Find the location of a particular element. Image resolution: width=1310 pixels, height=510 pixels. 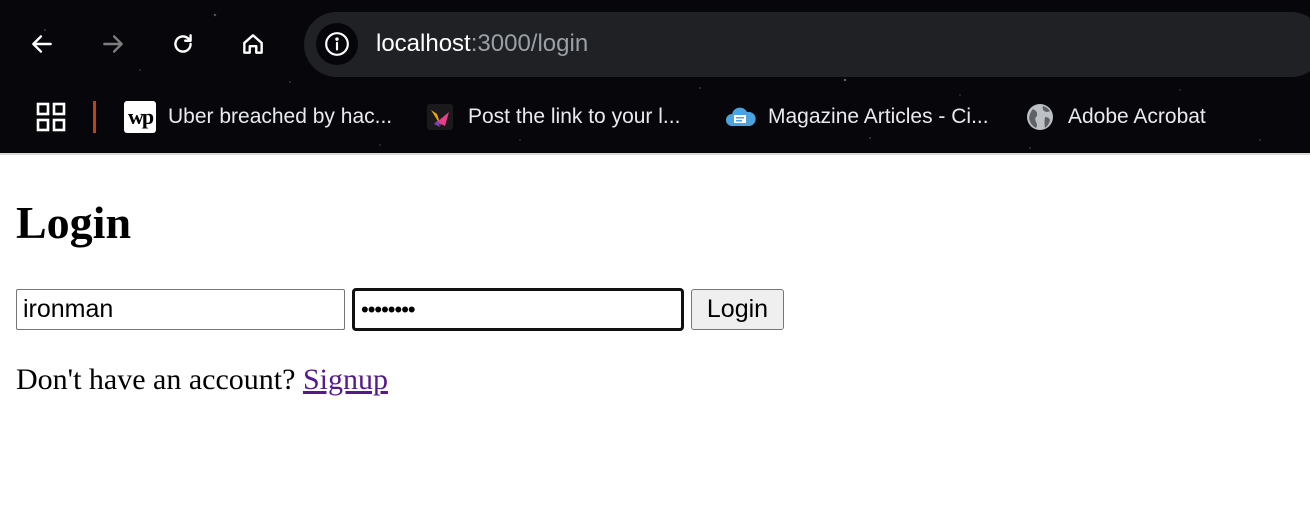

address-bar: localhost:3000/login is located at coordinates (807, 44).